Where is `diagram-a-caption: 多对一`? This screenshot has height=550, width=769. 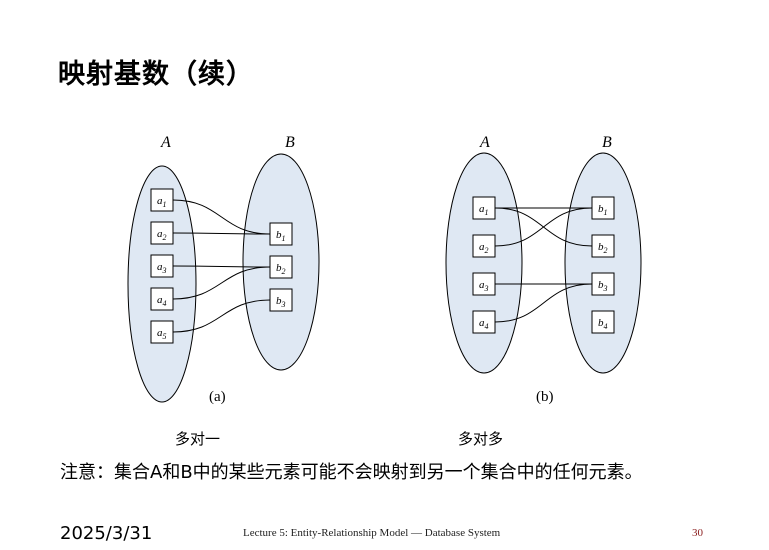 diagram-a-caption: 多对一 is located at coordinates (198, 439).